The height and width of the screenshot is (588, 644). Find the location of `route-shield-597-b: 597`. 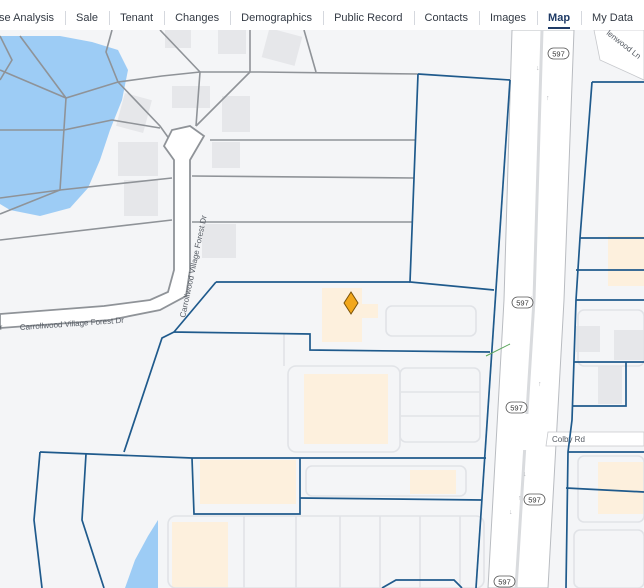

route-shield-597-b: 597 is located at coordinates (522, 302).